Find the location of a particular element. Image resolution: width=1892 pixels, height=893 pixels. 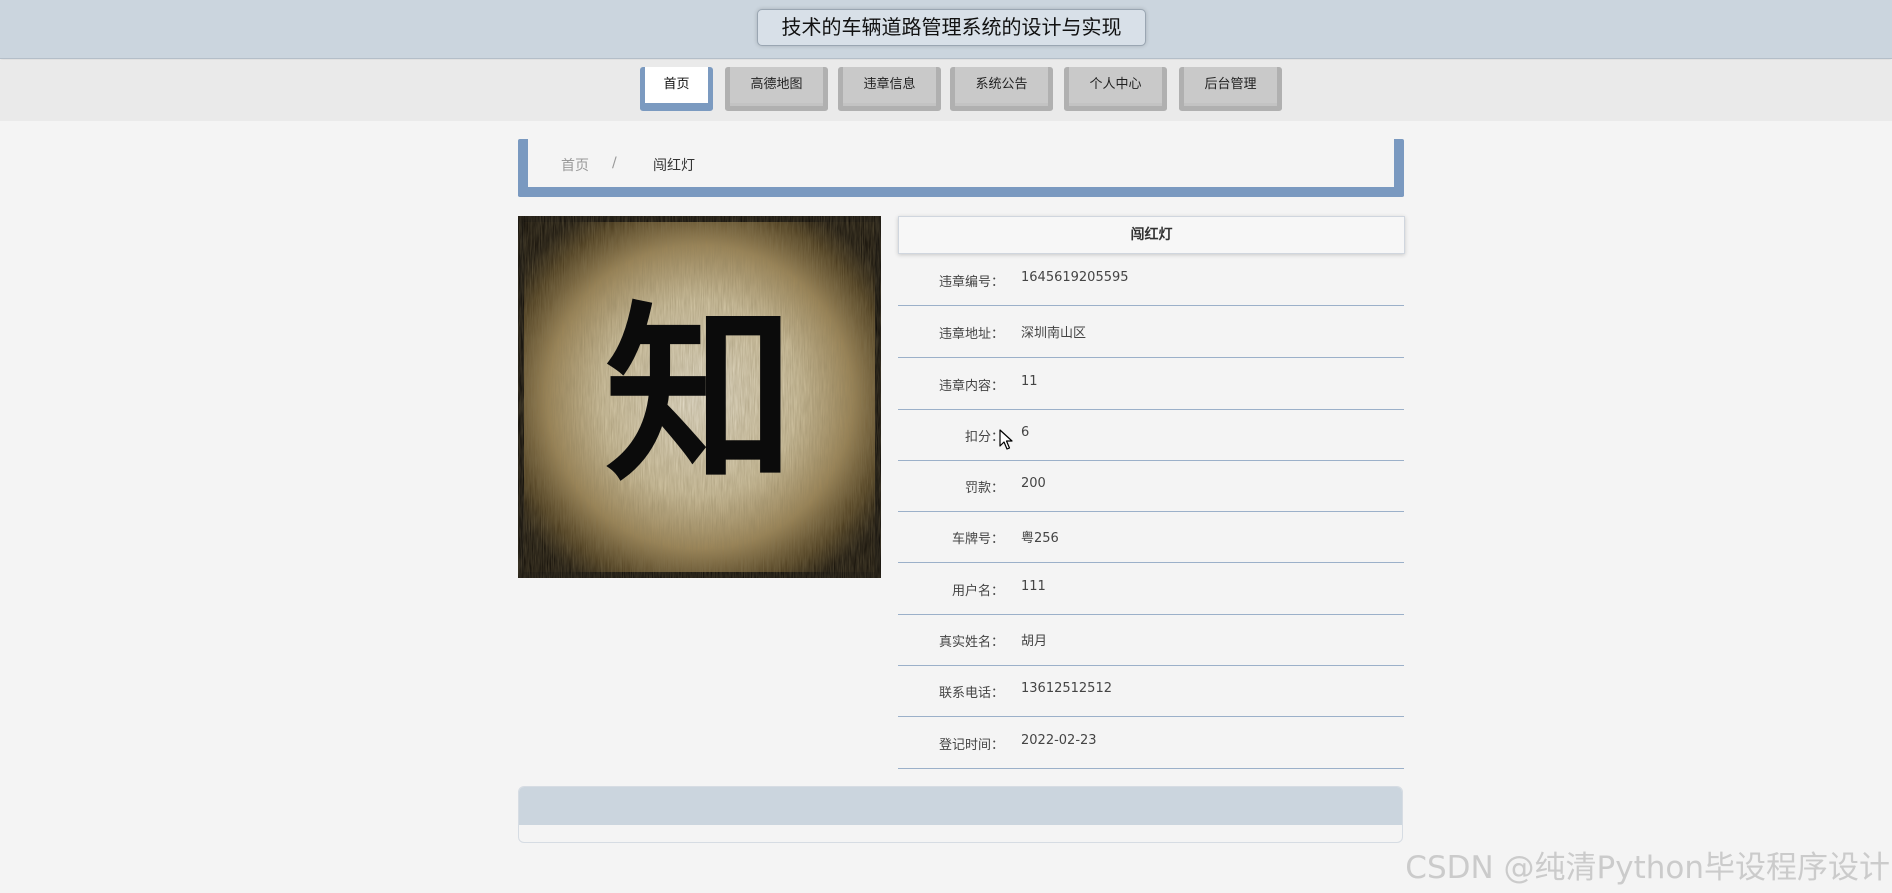

detail-label: 车牌号： is located at coordinates (977, 539).